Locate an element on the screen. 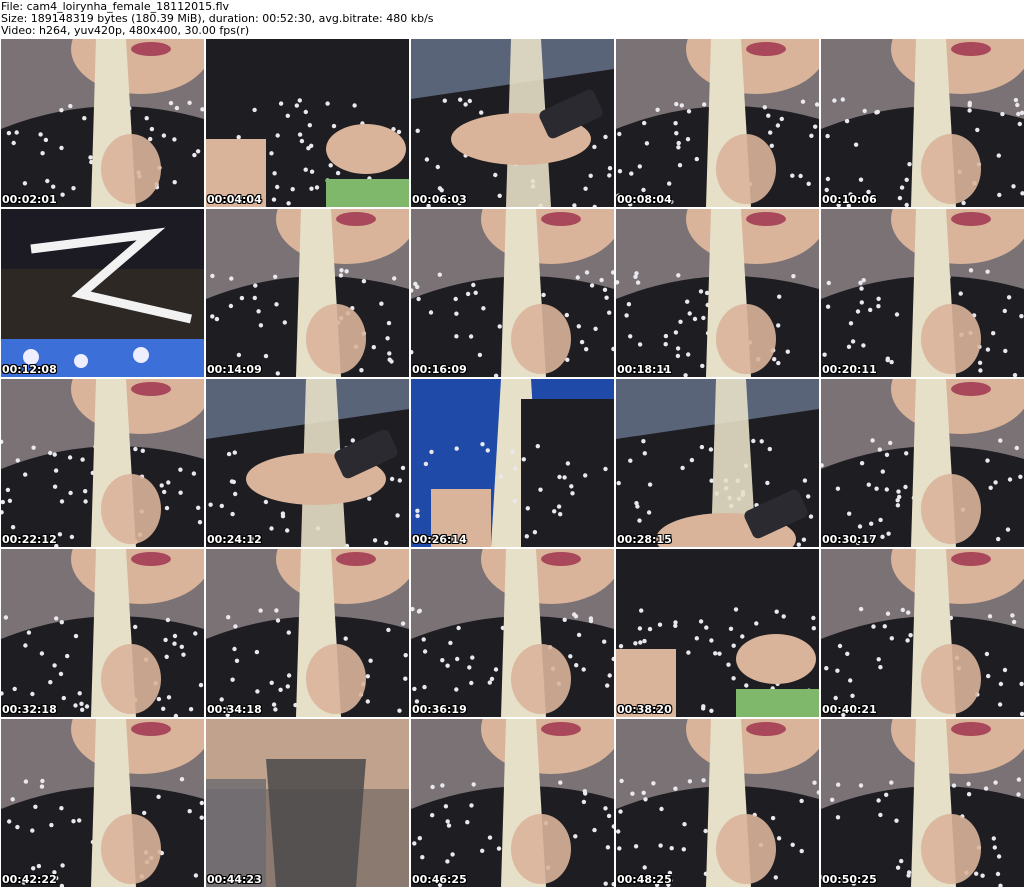  thumbnail-timestamp: 00:10:06 is located at coordinates (849, 199).